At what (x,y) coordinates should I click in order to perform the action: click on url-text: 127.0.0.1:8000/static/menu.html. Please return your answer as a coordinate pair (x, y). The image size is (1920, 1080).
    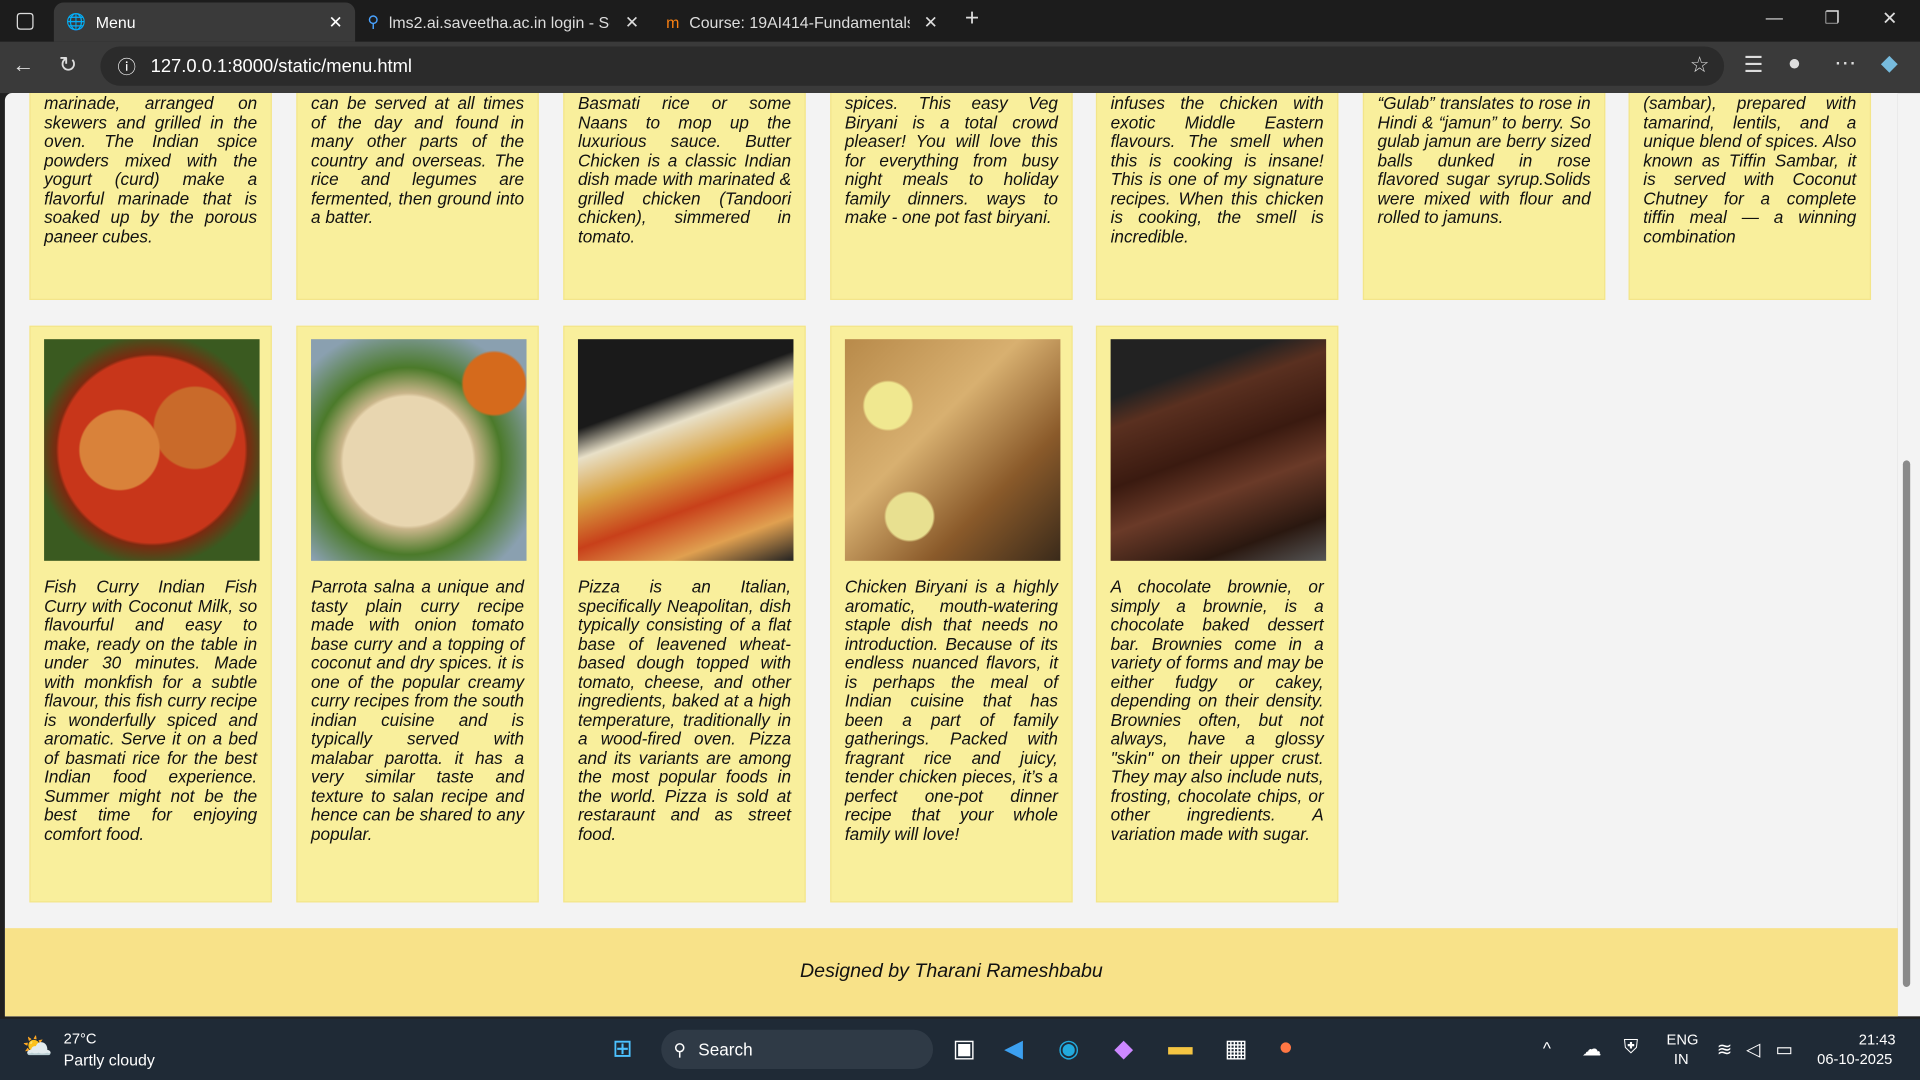
    Looking at the image, I should click on (281, 66).